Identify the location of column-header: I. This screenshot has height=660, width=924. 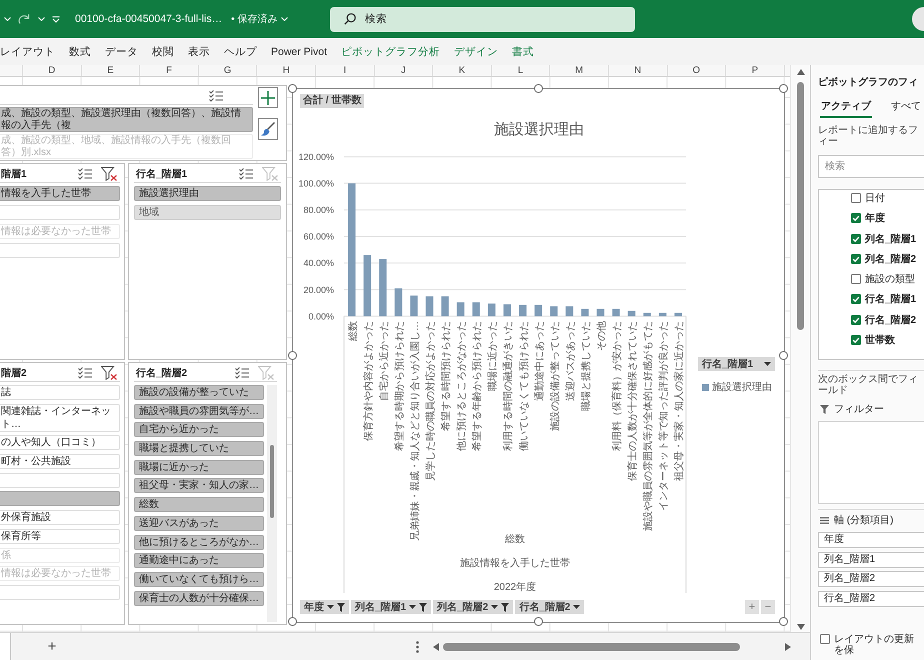
(345, 70).